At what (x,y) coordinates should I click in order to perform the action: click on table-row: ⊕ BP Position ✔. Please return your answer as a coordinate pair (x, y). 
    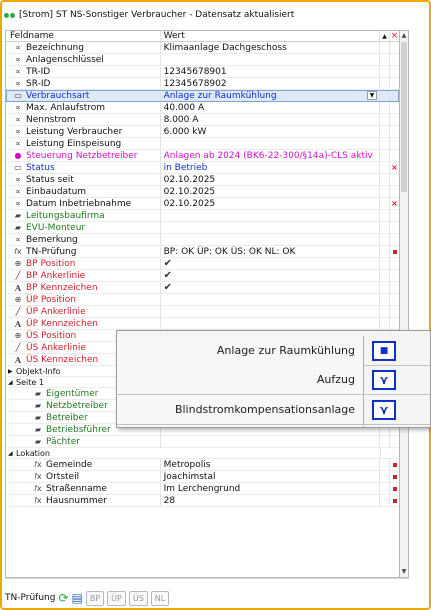
    Looking at the image, I should click on (202, 264).